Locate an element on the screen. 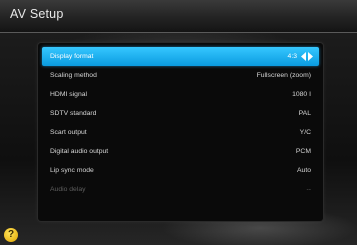 The height and width of the screenshot is (245, 357). menu-item-label: Lip sync mode is located at coordinates (72, 170).